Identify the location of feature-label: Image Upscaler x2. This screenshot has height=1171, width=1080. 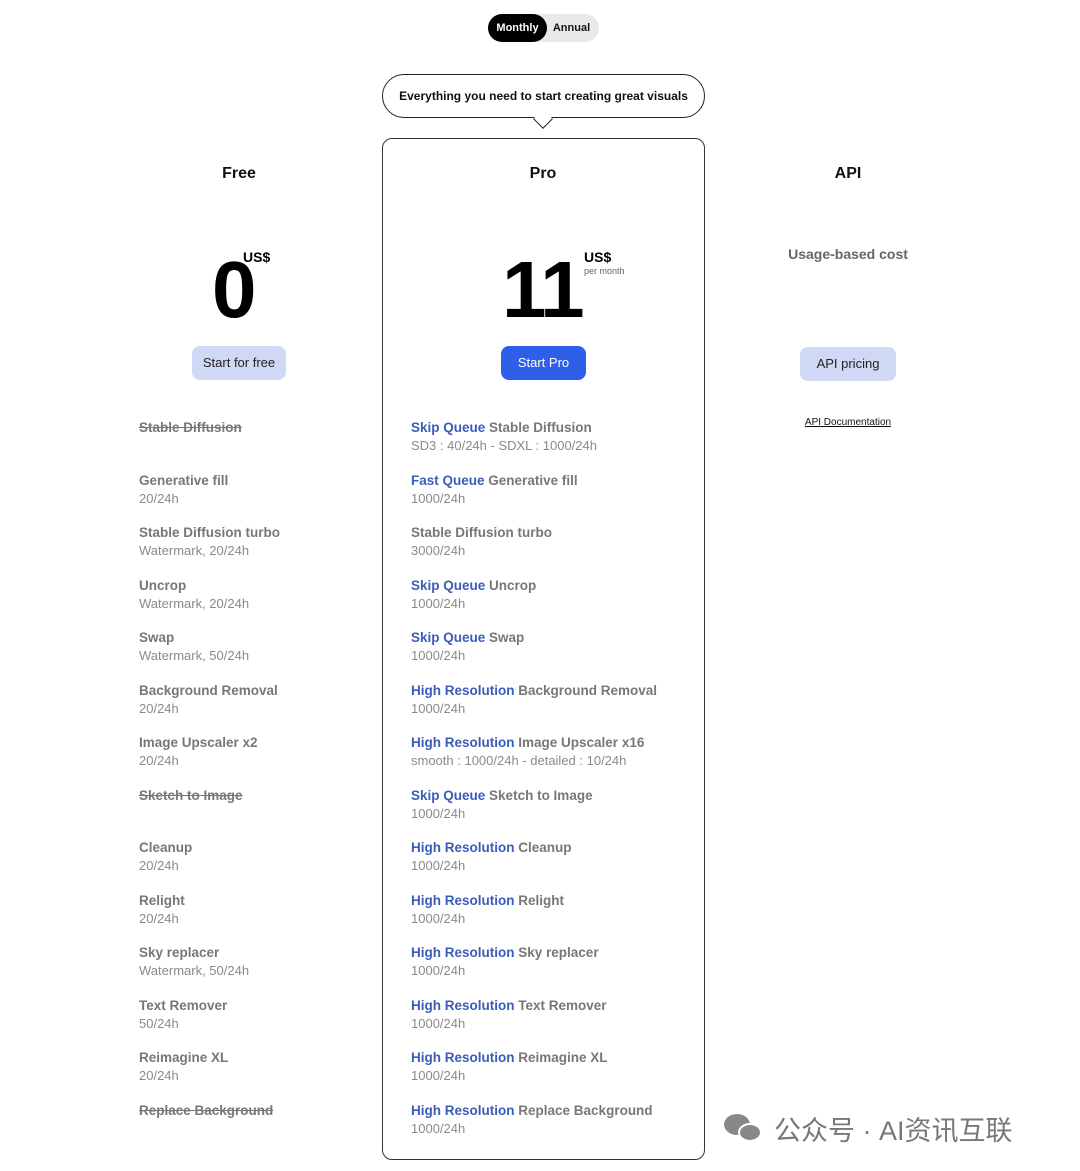
(198, 742).